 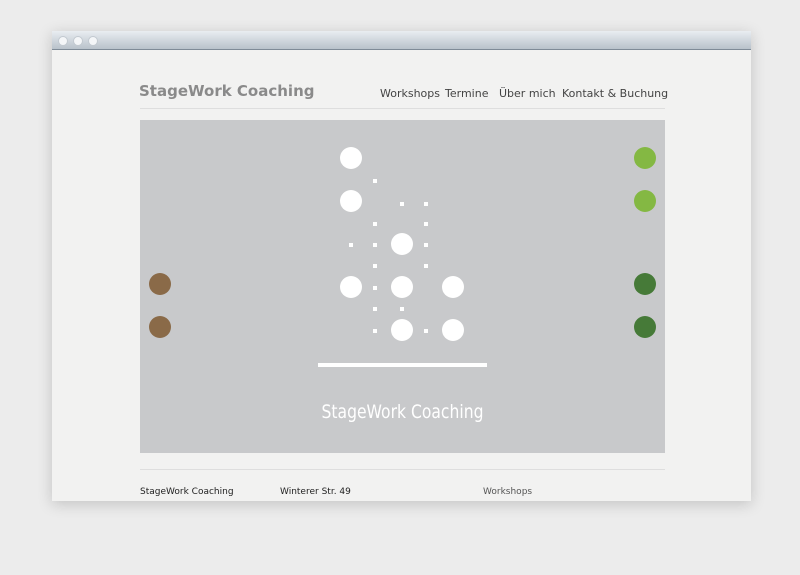 What do you see at coordinates (402, 412) in the screenshot?
I see `hero-title: StageWork Coaching` at bounding box center [402, 412].